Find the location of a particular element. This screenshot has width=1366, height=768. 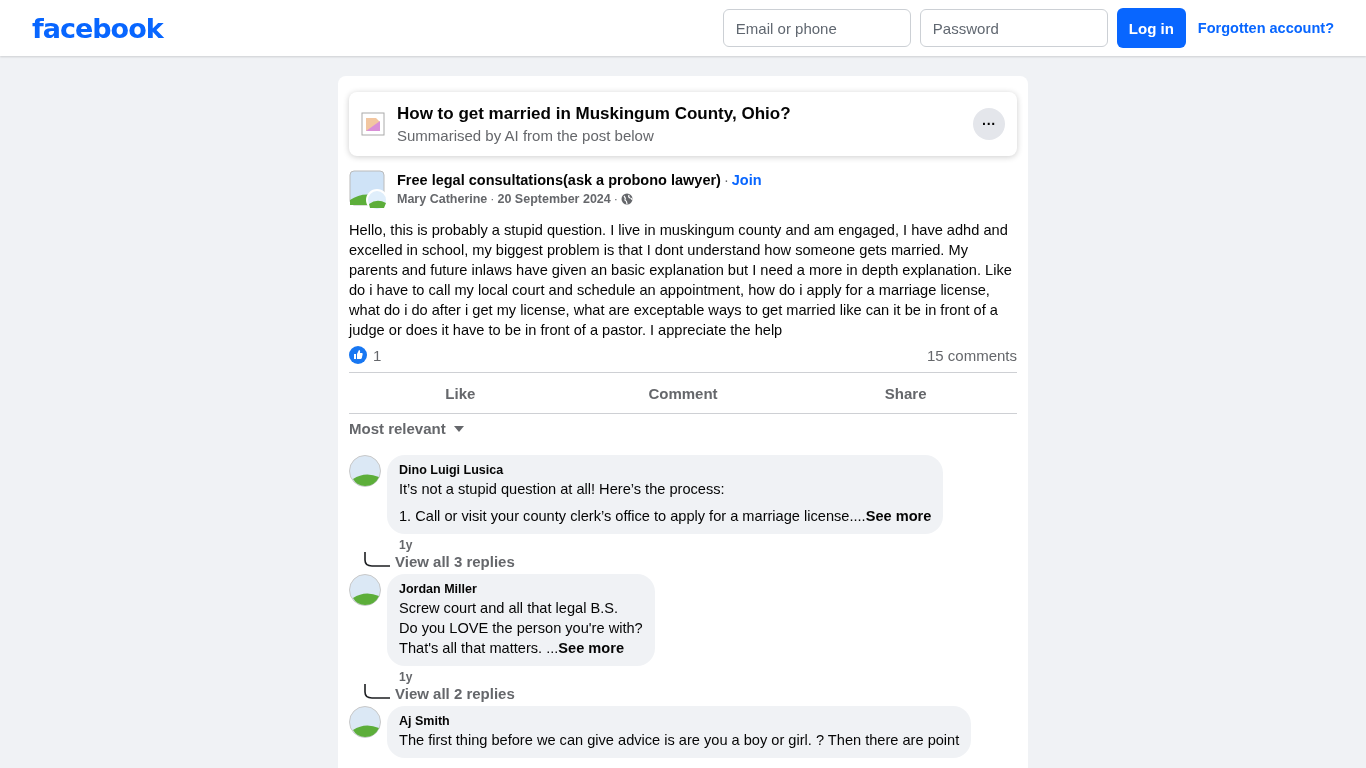

summary-title: How to get married in Muskingum County, Ohio? is located at coordinates (594, 114).